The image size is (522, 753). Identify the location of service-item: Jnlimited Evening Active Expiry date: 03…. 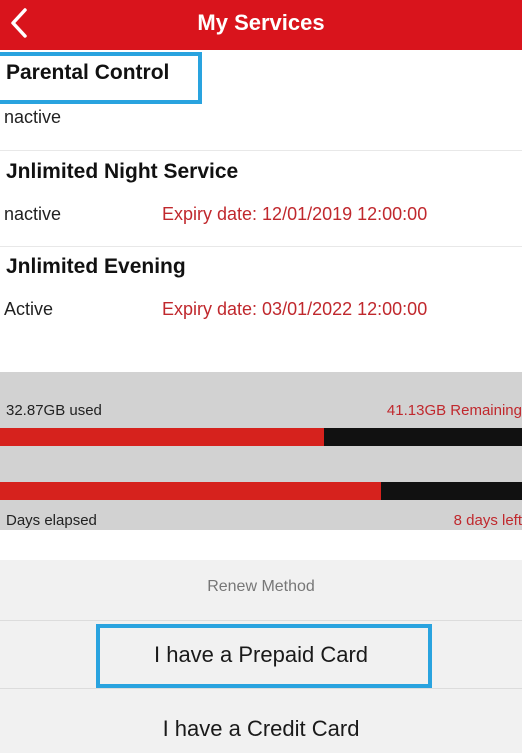
(261, 292).